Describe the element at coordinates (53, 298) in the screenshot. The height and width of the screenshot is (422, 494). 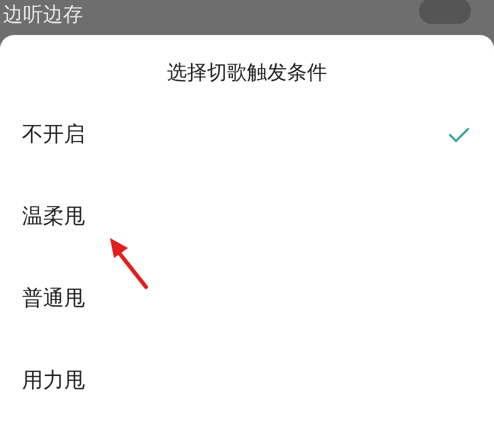
I see `option-label: 普通甩` at that location.